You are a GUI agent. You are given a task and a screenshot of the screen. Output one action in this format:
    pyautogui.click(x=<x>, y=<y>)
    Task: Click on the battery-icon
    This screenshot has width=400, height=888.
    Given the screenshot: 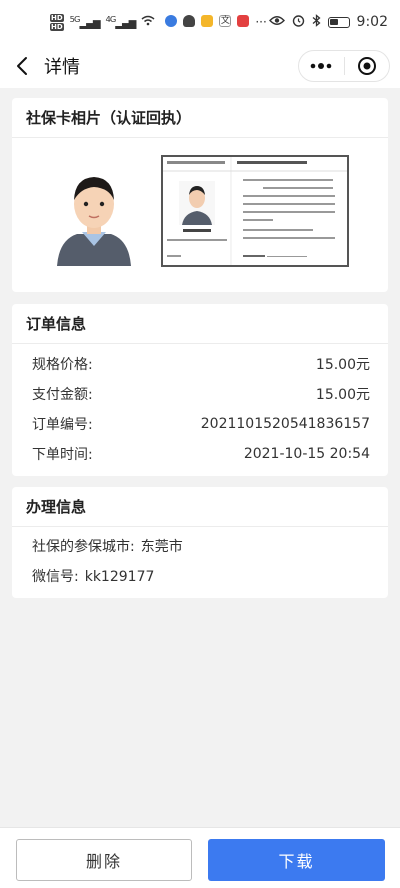 What is the action you would take?
    pyautogui.click(x=338, y=22)
    